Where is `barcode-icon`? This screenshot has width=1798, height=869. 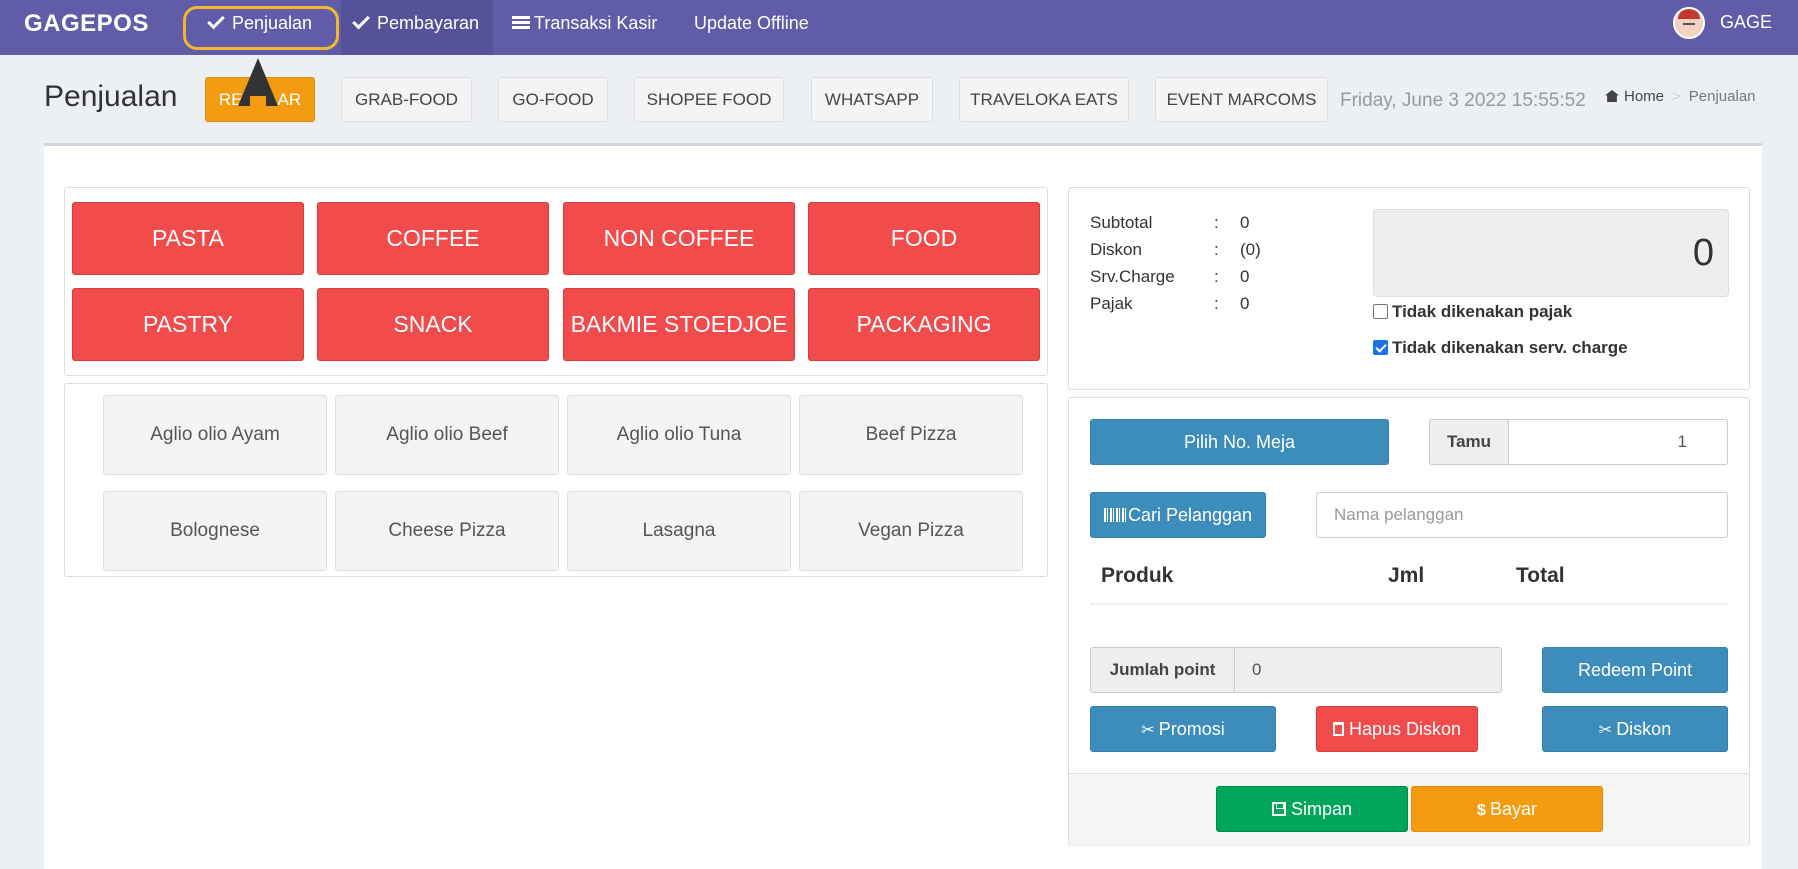 barcode-icon is located at coordinates (1114, 515).